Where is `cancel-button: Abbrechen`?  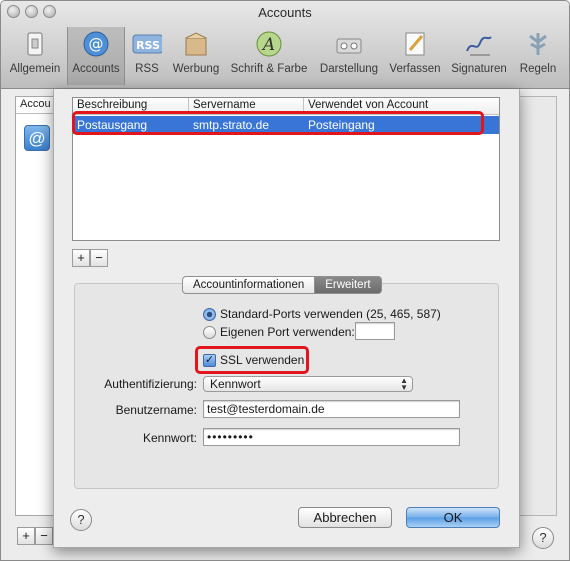 cancel-button: Abbrechen is located at coordinates (345, 517).